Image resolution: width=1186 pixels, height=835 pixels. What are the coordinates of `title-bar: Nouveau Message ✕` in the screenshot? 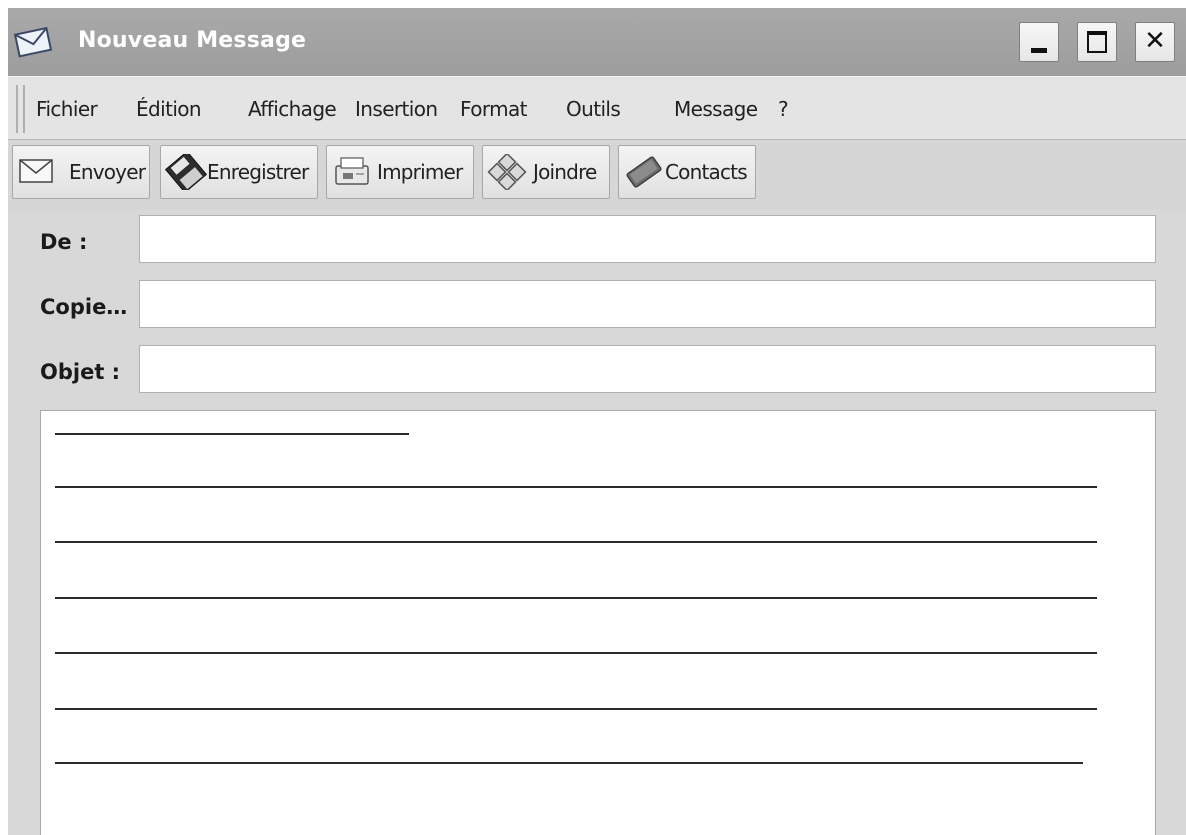 It's located at (597, 42).